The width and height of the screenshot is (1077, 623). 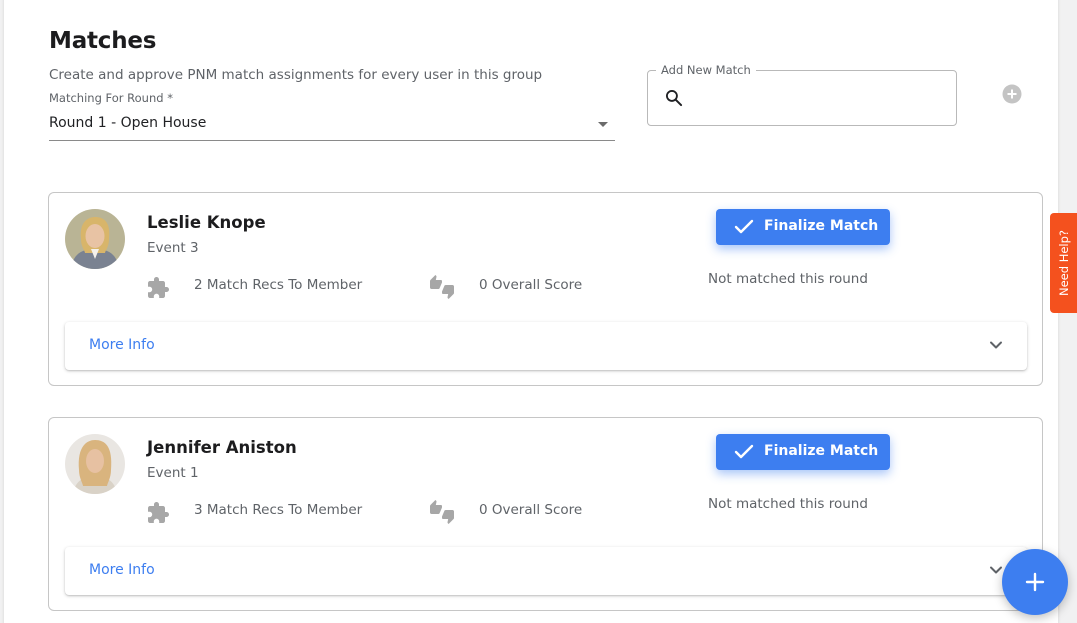 I want to click on add-new-match-label: Add New Match, so click(x=706, y=70).